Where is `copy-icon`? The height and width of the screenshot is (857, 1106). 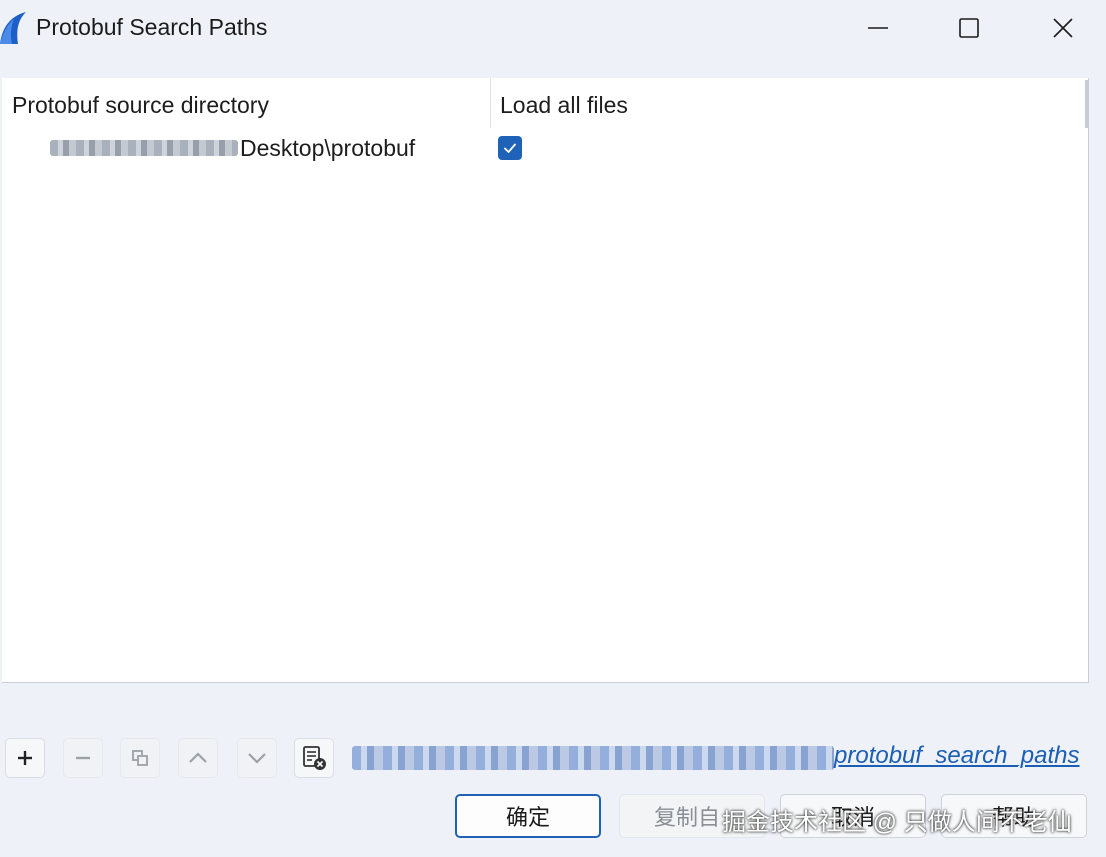
copy-icon is located at coordinates (140, 758).